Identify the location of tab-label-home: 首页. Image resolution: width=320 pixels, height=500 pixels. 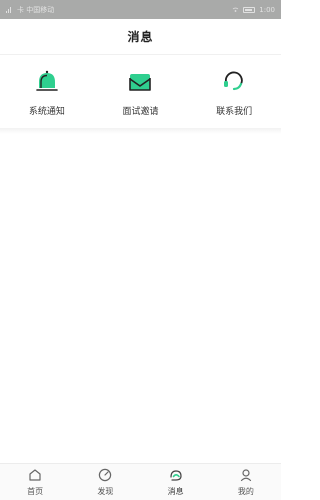
(35, 491).